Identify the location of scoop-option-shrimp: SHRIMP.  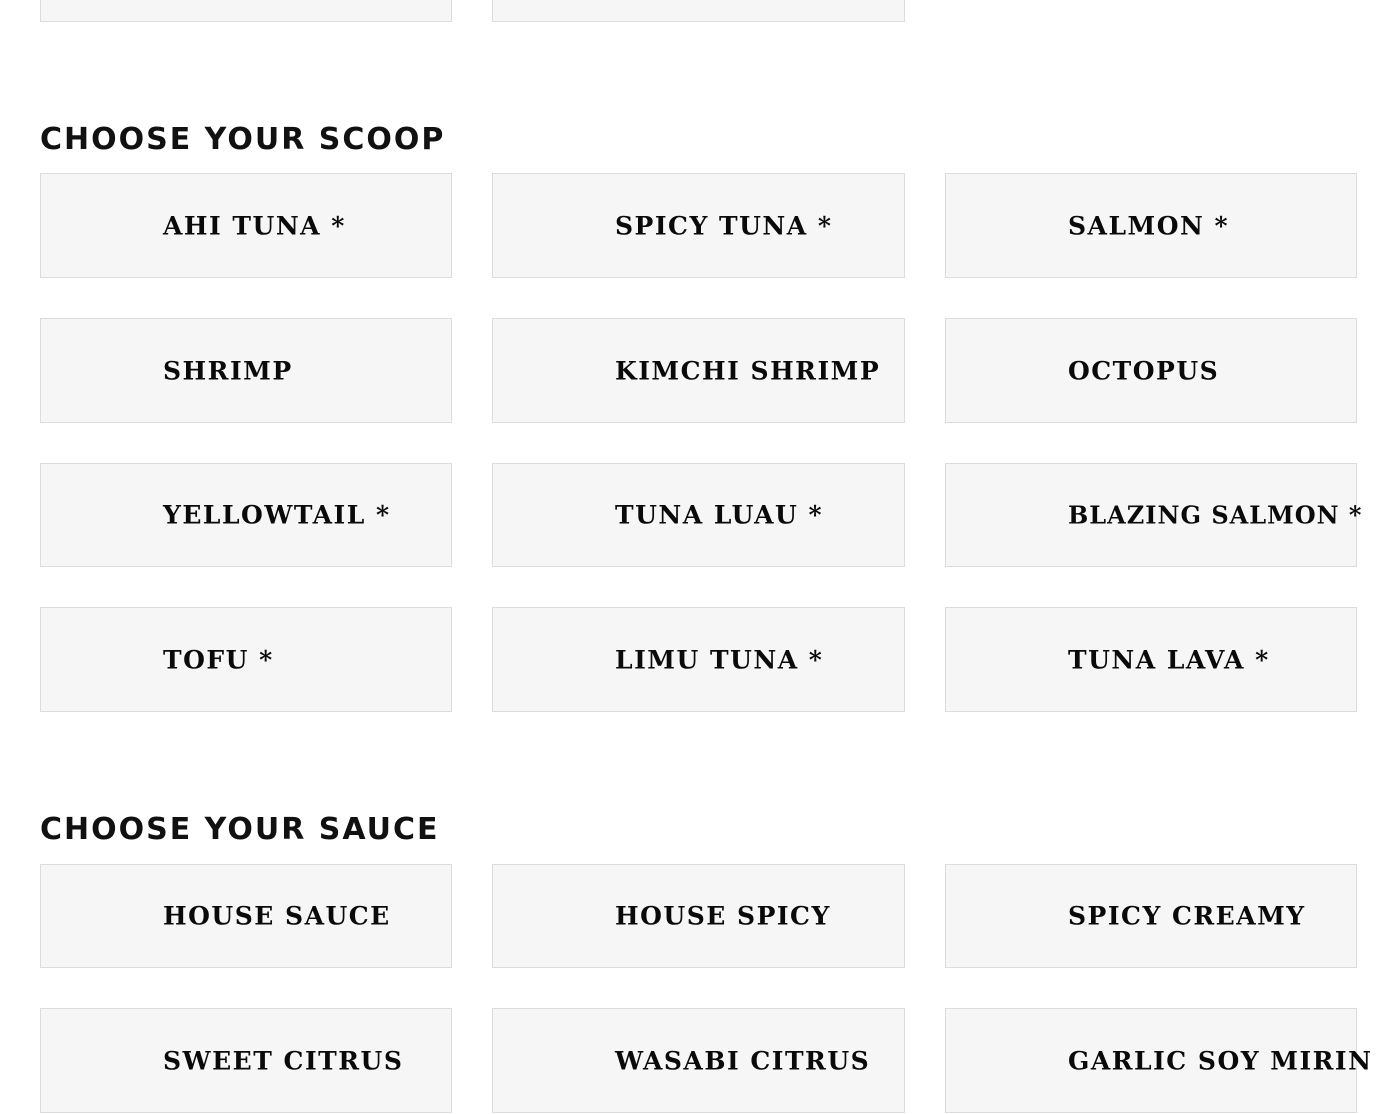
(246, 370).